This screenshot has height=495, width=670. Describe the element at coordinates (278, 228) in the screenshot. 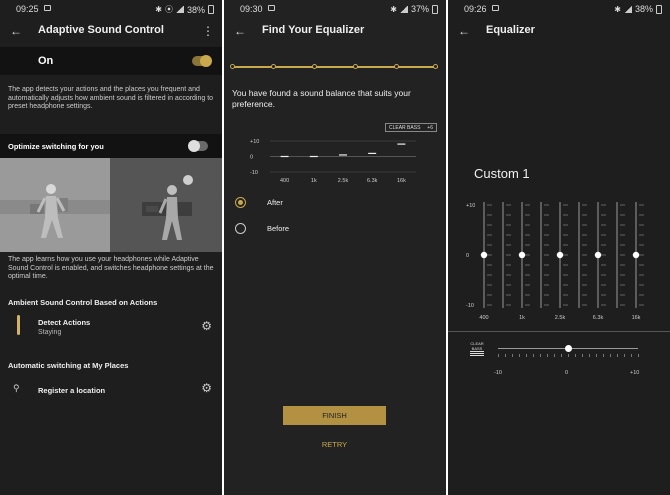

I see `before-label: Before` at that location.